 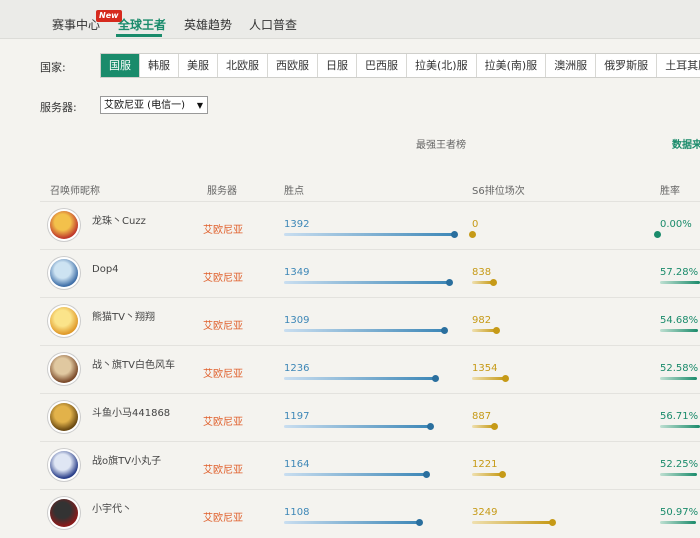 I want to click on table-row: Dop4 艾欧尼亚 1349 838 57.28%, so click(x=370, y=273).